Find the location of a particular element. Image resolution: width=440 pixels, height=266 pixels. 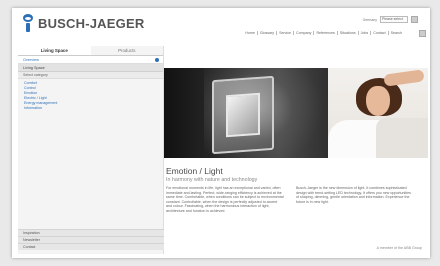

country-go-button is located at coordinates (414, 19).